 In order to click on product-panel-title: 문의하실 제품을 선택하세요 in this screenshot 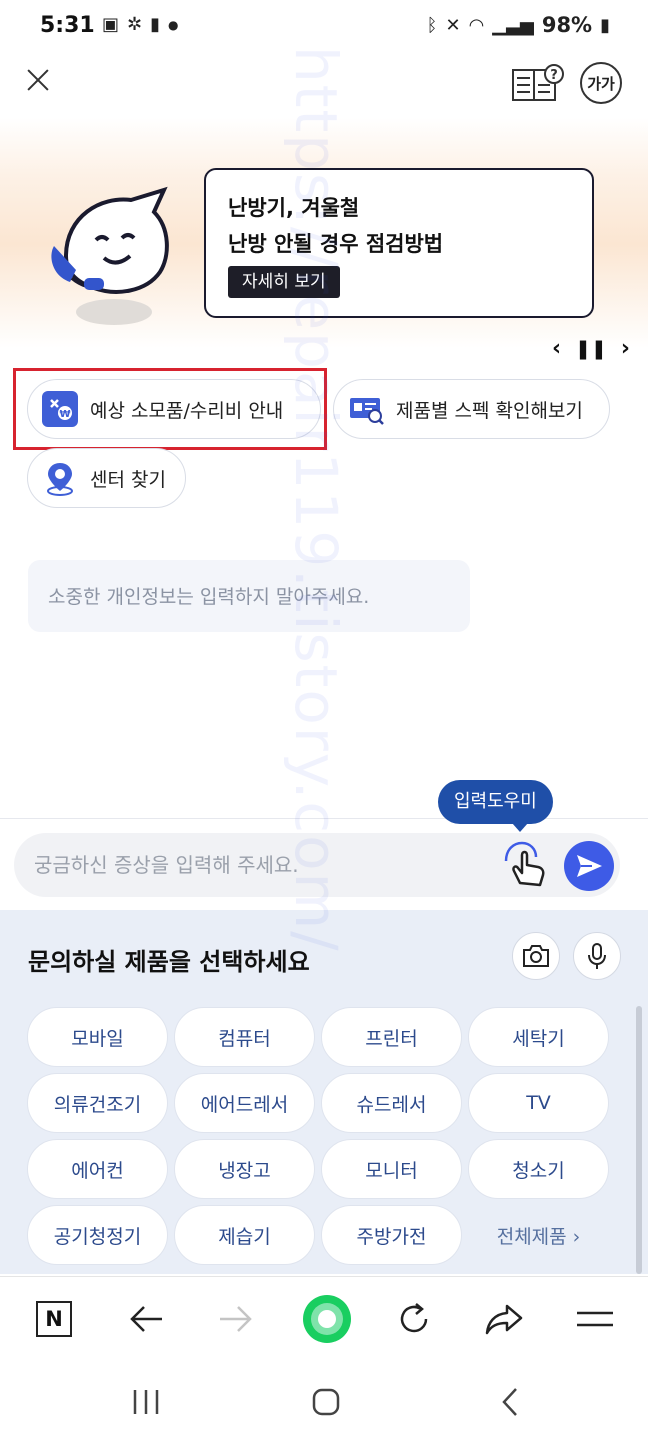, I will do `click(169, 962)`.